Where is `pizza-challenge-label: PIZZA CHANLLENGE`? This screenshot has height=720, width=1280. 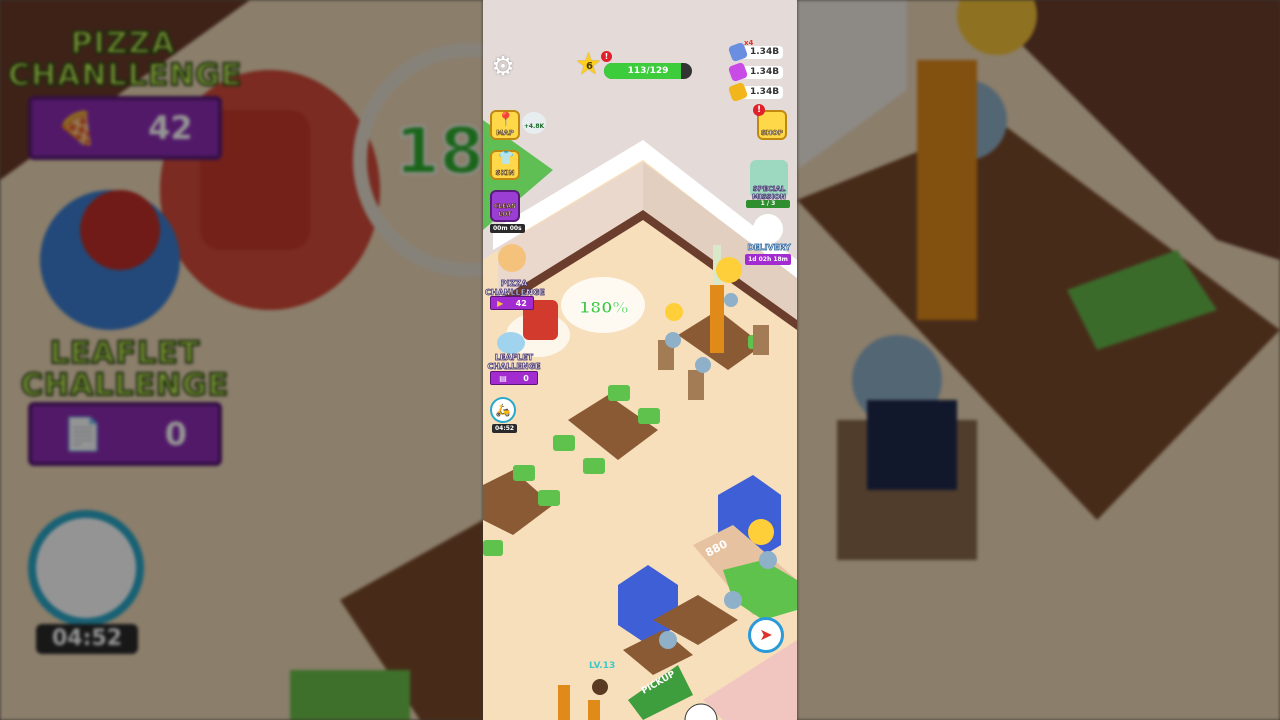 pizza-challenge-label: PIZZA CHANLLENGE is located at coordinates (515, 288).